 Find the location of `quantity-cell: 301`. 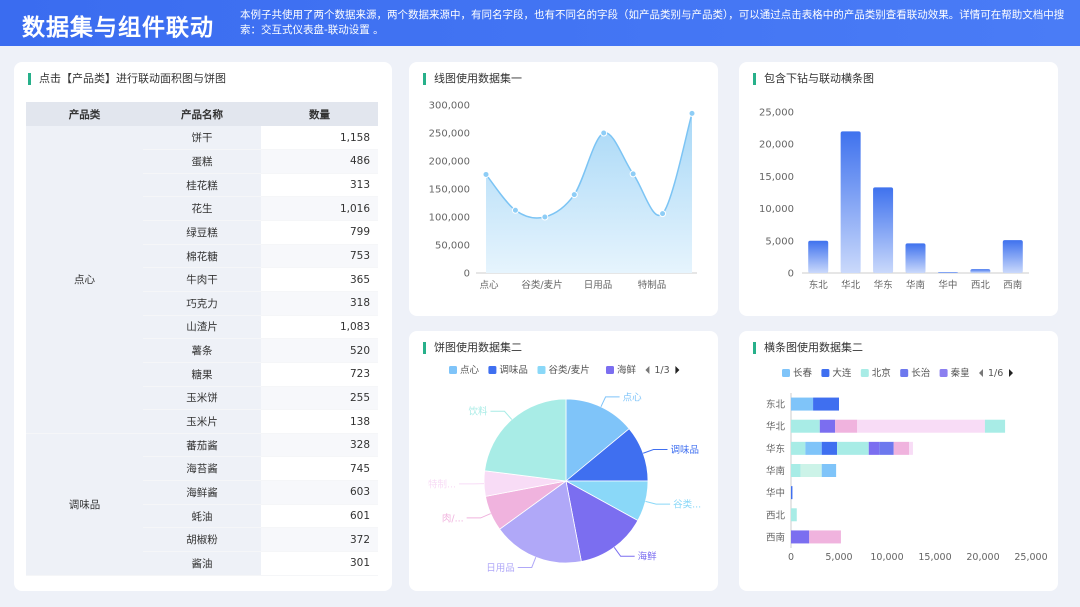

quantity-cell: 301 is located at coordinates (319, 563).